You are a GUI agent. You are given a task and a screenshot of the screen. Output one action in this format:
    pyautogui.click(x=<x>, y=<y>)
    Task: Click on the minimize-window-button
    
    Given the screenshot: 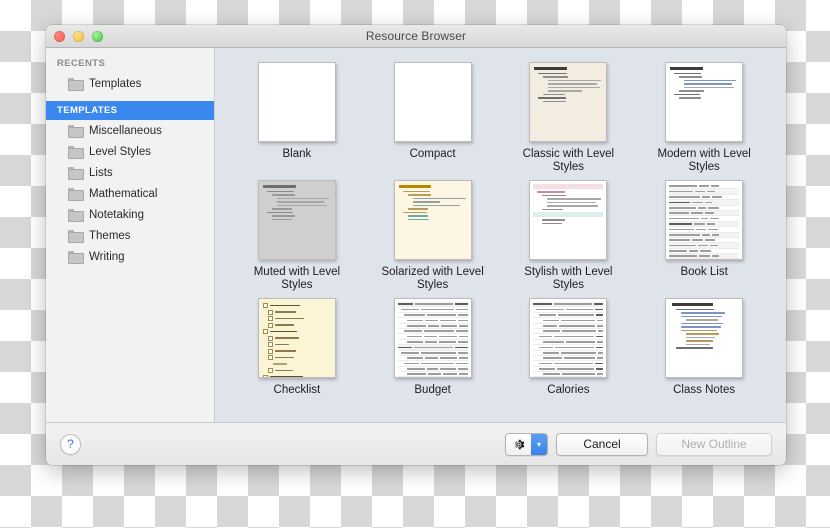 What is the action you would take?
    pyautogui.click(x=78, y=36)
    